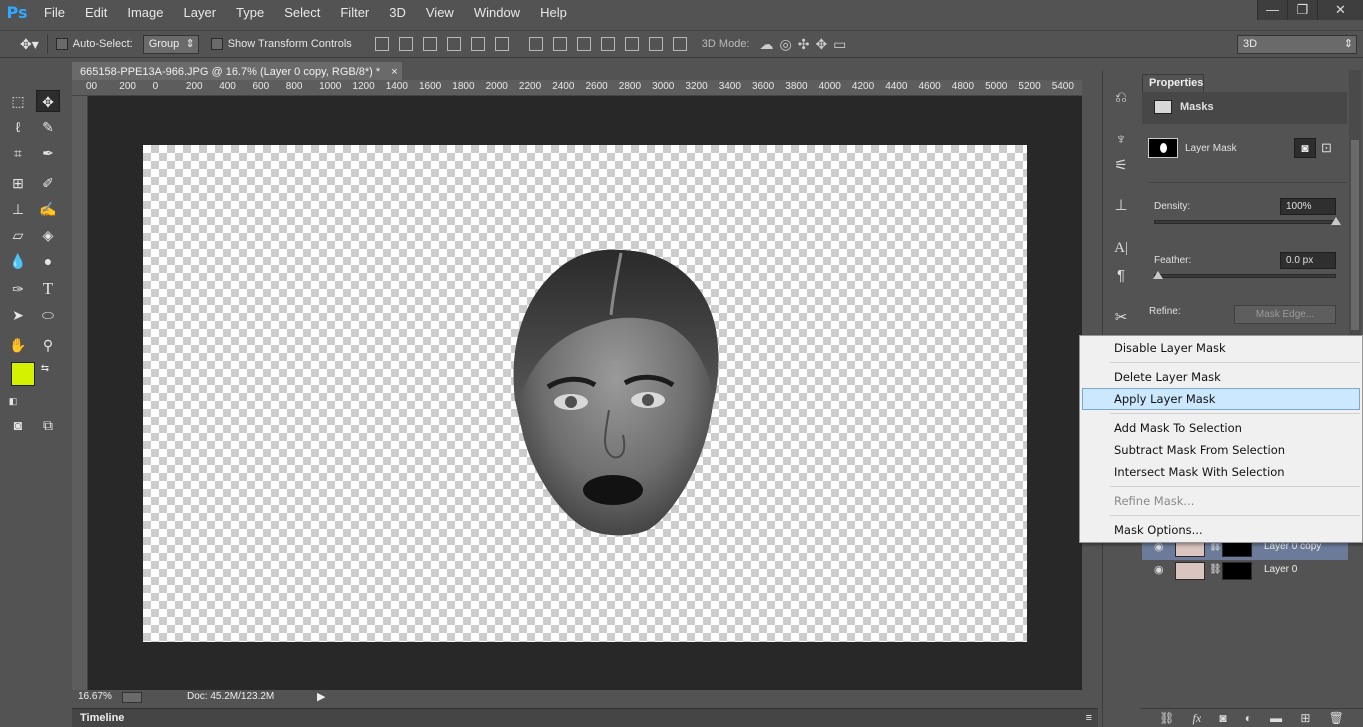 This screenshot has width=1363, height=727. Describe the element at coordinates (1308, 206) in the screenshot. I see `density-input: 100%` at that location.